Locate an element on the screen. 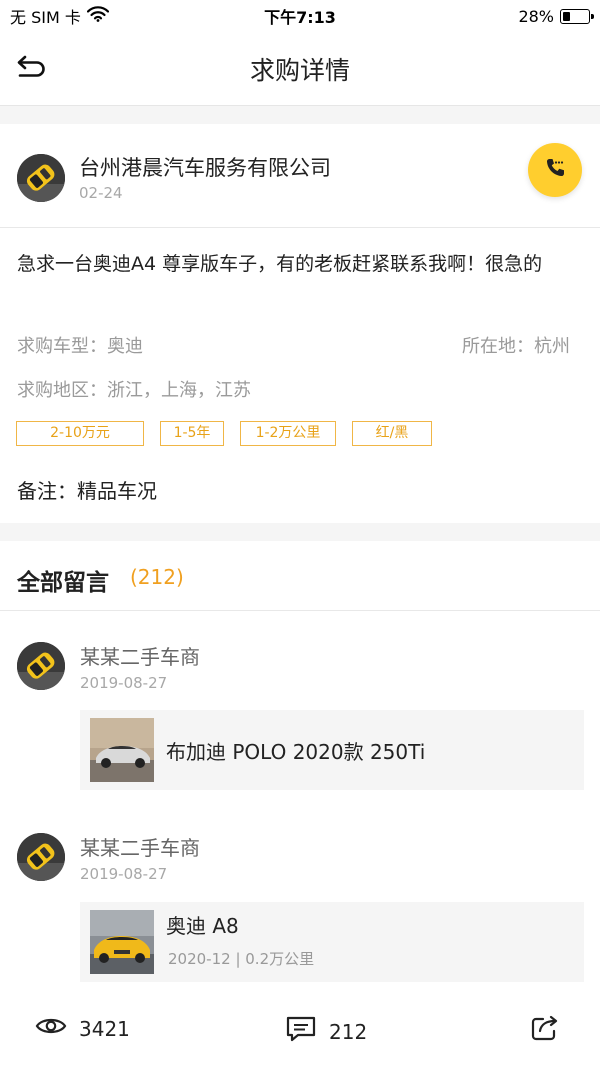  comment-count: 212 is located at coordinates (348, 1031).